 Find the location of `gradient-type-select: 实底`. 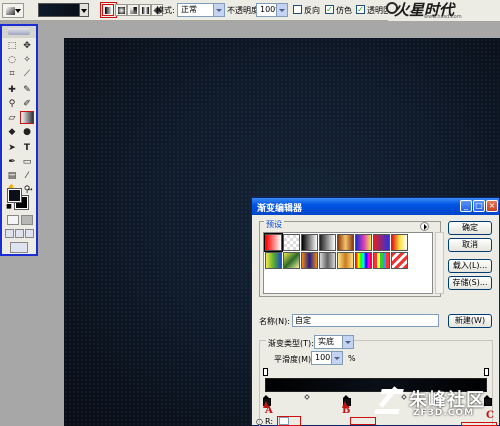

gradient-type-select: 实底 is located at coordinates (334, 342).